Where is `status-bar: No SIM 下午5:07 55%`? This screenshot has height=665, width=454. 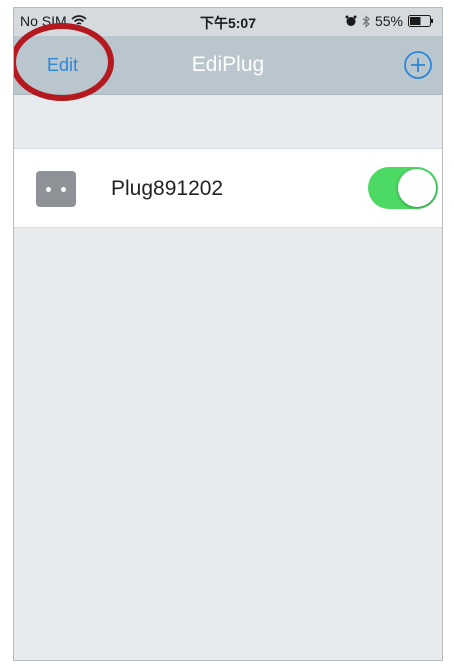
status-bar: No SIM 下午5:07 55% is located at coordinates (228, 22).